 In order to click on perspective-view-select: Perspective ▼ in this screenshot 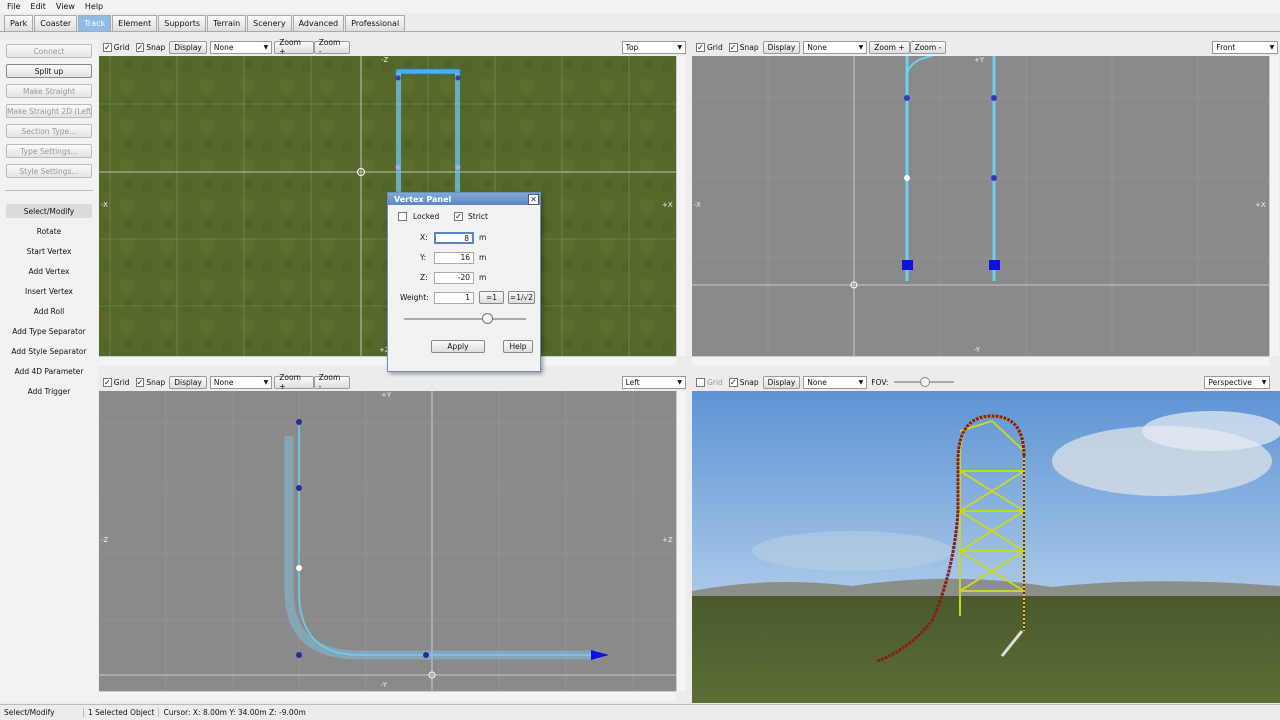, I will do `click(1237, 382)`.